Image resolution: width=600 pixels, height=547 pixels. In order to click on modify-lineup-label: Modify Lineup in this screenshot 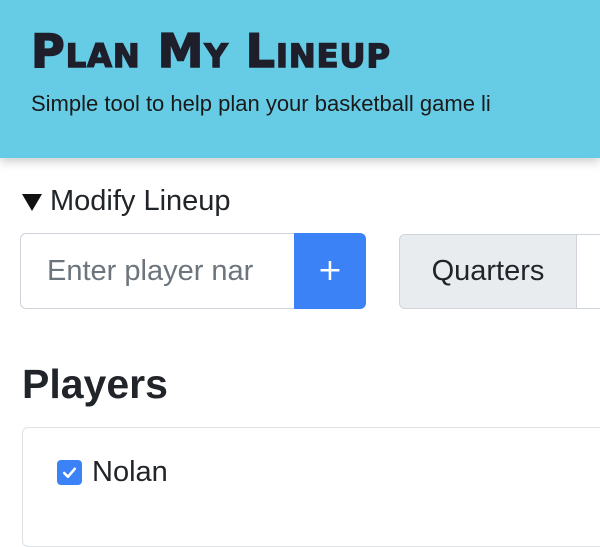, I will do `click(140, 201)`.